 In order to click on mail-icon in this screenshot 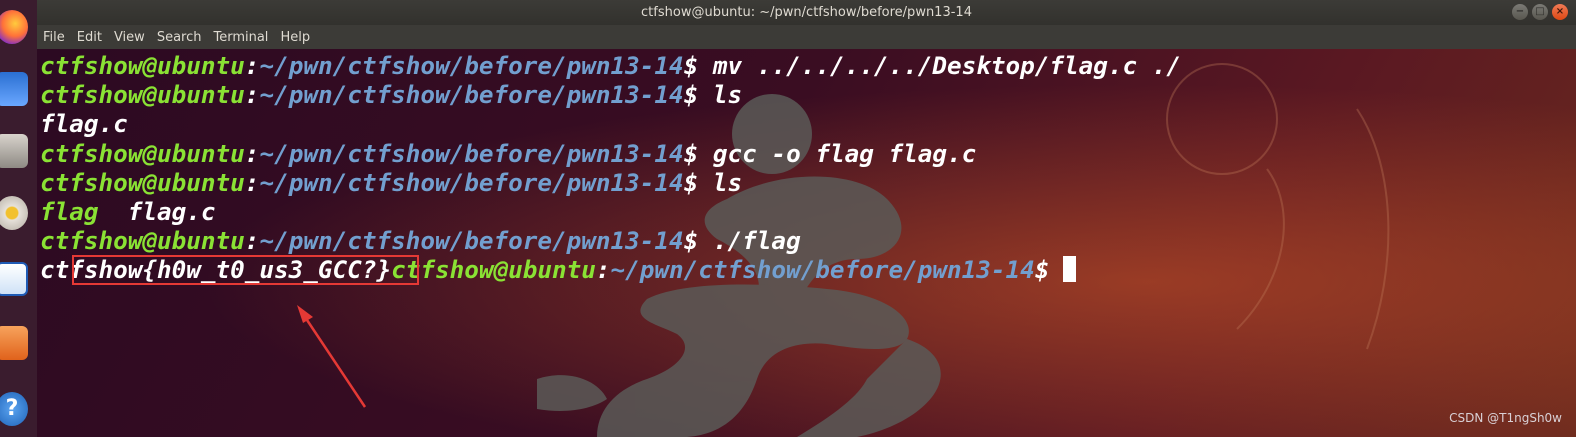, I will do `click(14, 89)`.